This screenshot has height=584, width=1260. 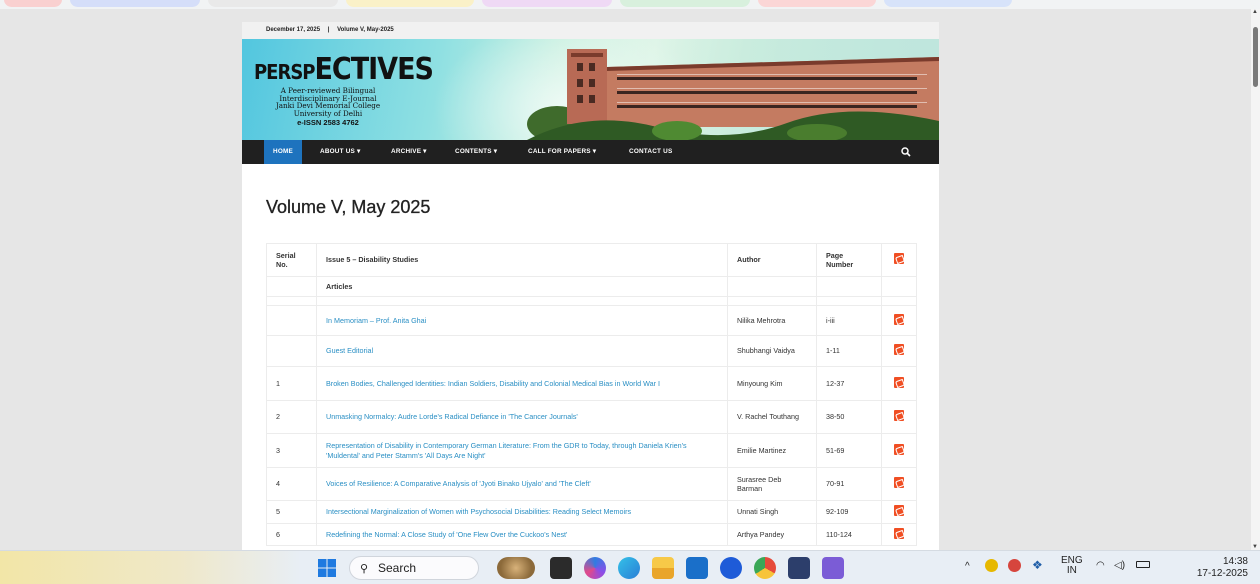 I want to click on nav-contents: CONTENTS ▾, so click(x=476, y=152).